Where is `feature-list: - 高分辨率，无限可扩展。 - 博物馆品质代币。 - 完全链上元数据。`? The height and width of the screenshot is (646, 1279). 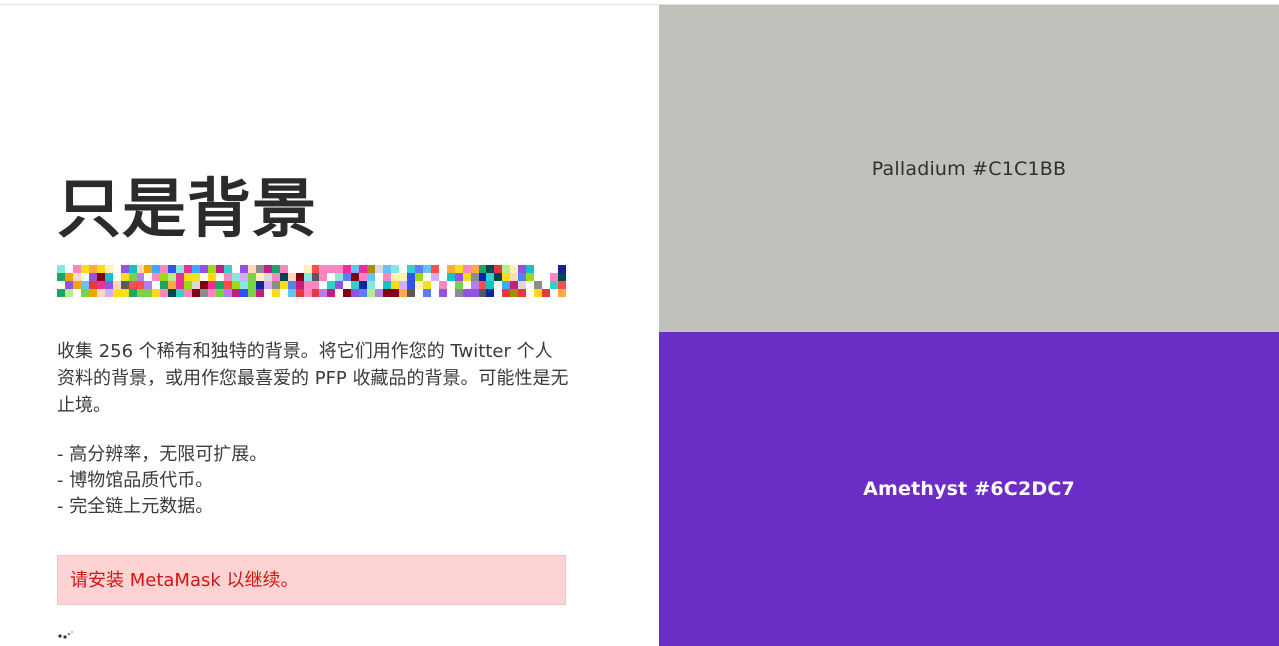
feature-list: - 高分辨率，无限可扩展。 - 博物馆品质代币。 - 完全链上元数据。 is located at coordinates (162, 481).